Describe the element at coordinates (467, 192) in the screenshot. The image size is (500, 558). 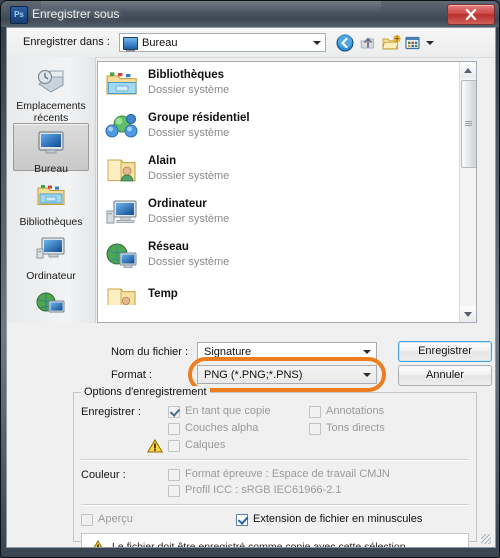
I see `vertical-scrollbar` at that location.